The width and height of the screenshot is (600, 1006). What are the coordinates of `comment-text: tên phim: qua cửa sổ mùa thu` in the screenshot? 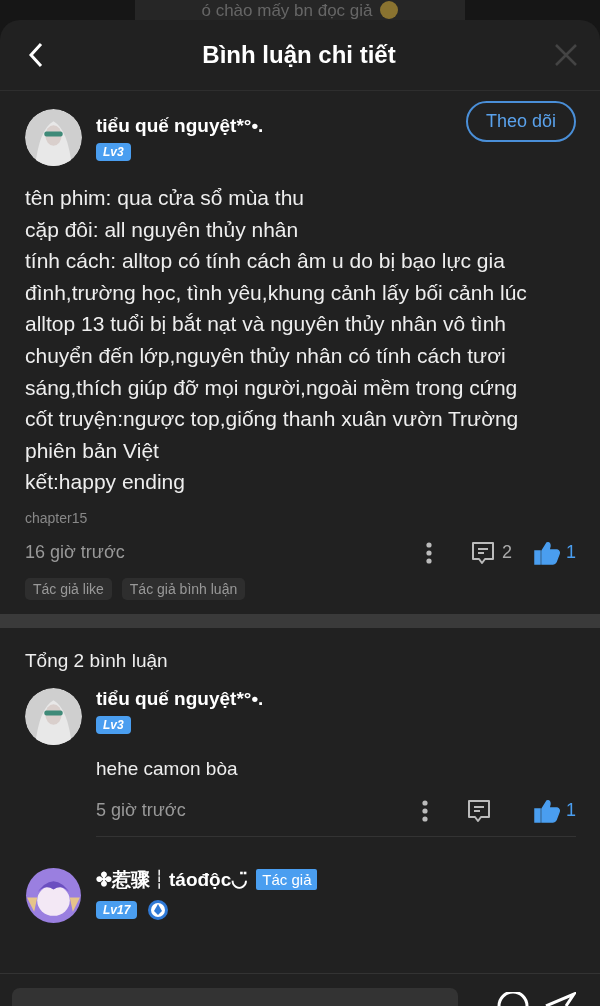 It's located at (165, 198).